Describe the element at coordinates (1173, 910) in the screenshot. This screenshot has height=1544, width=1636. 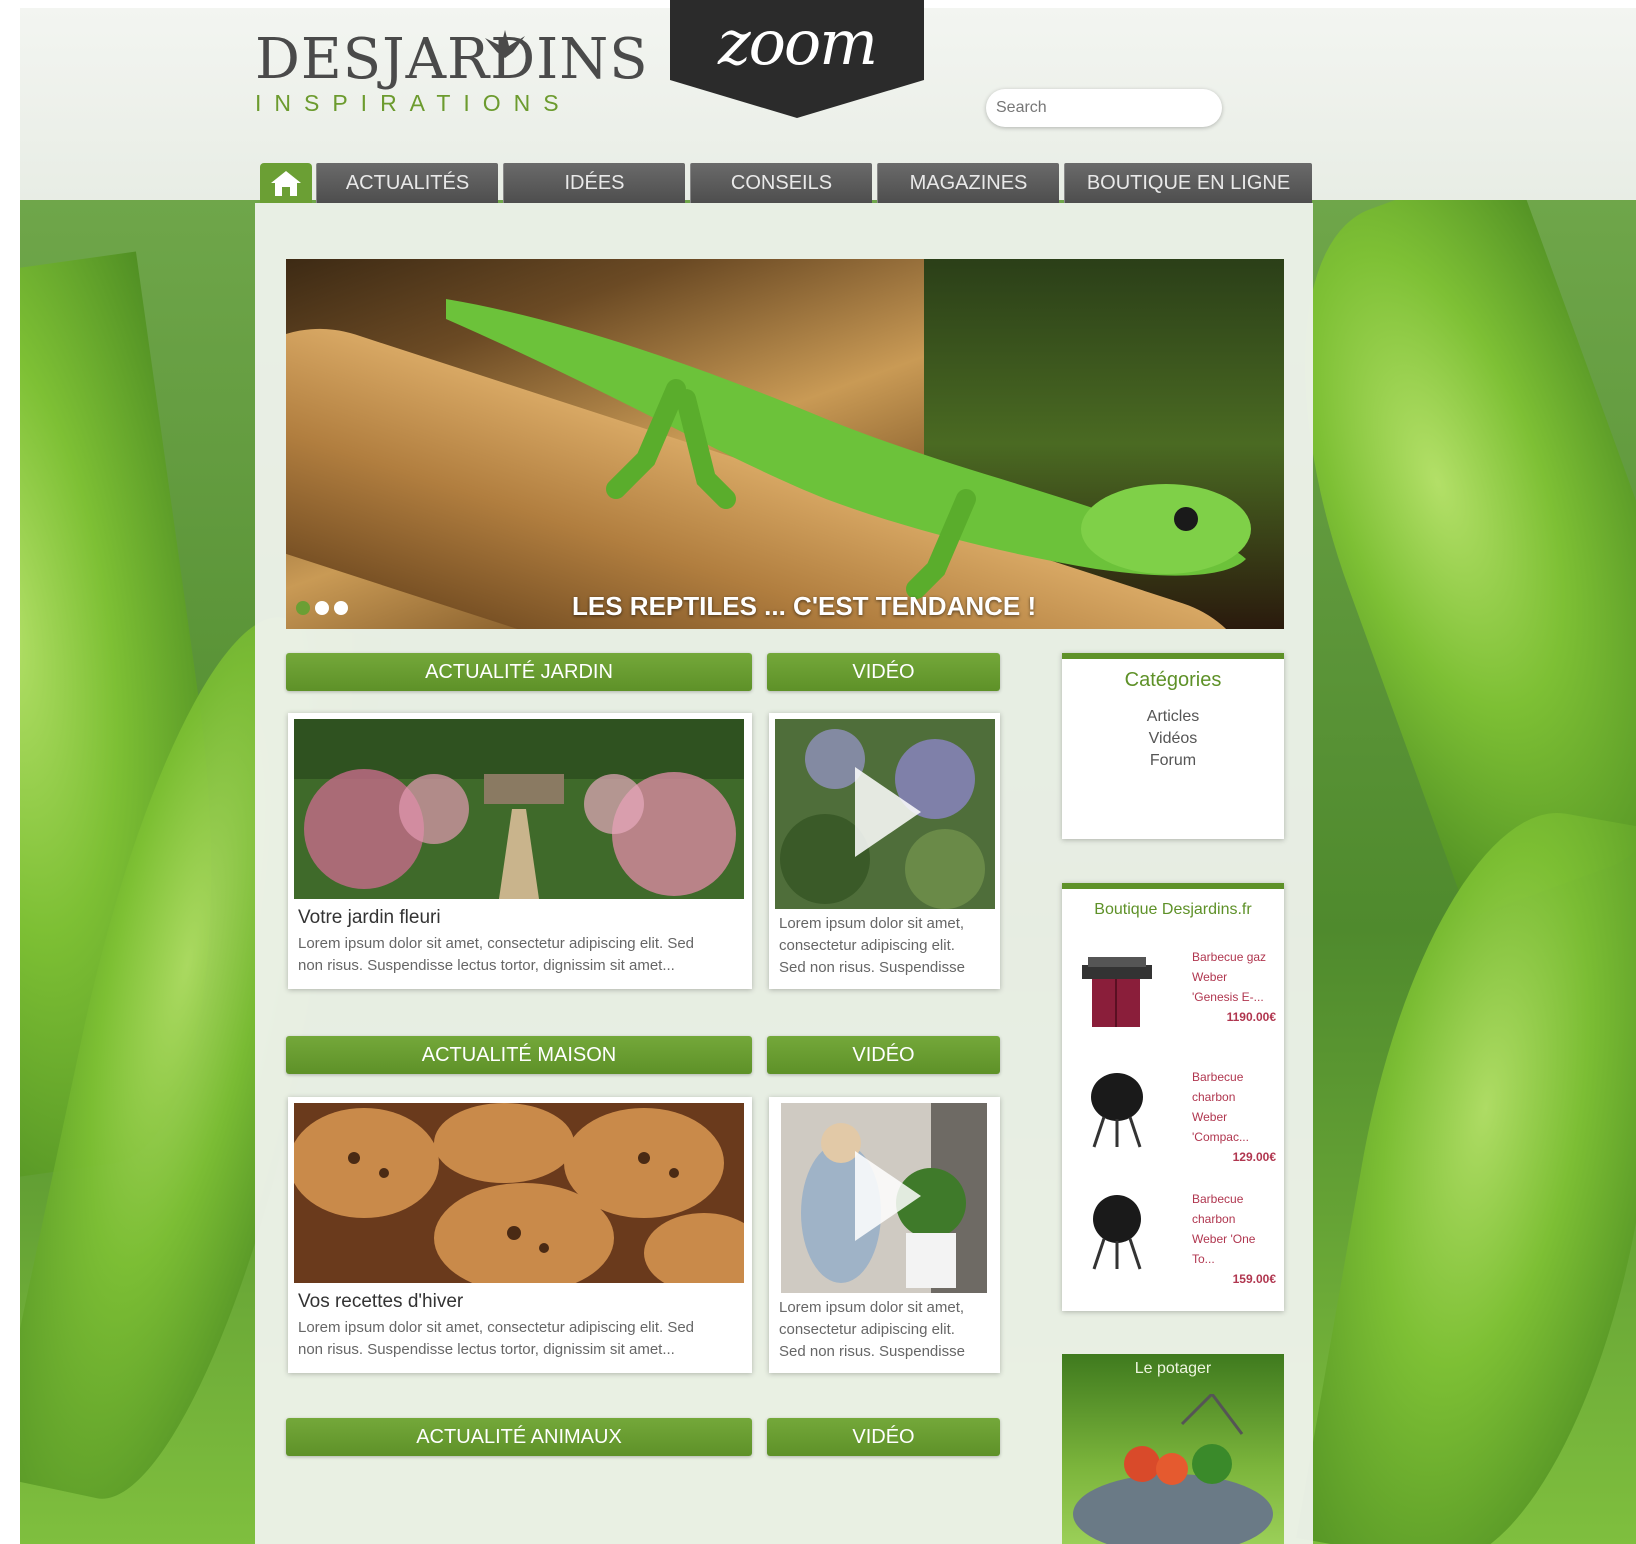
I see `shop-title: Boutique Desjardins.fr` at that location.